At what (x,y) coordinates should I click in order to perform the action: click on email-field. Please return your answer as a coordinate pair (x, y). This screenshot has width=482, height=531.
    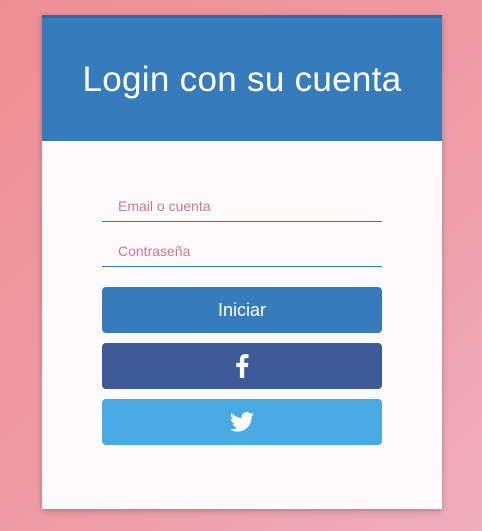
    Looking at the image, I should click on (242, 206).